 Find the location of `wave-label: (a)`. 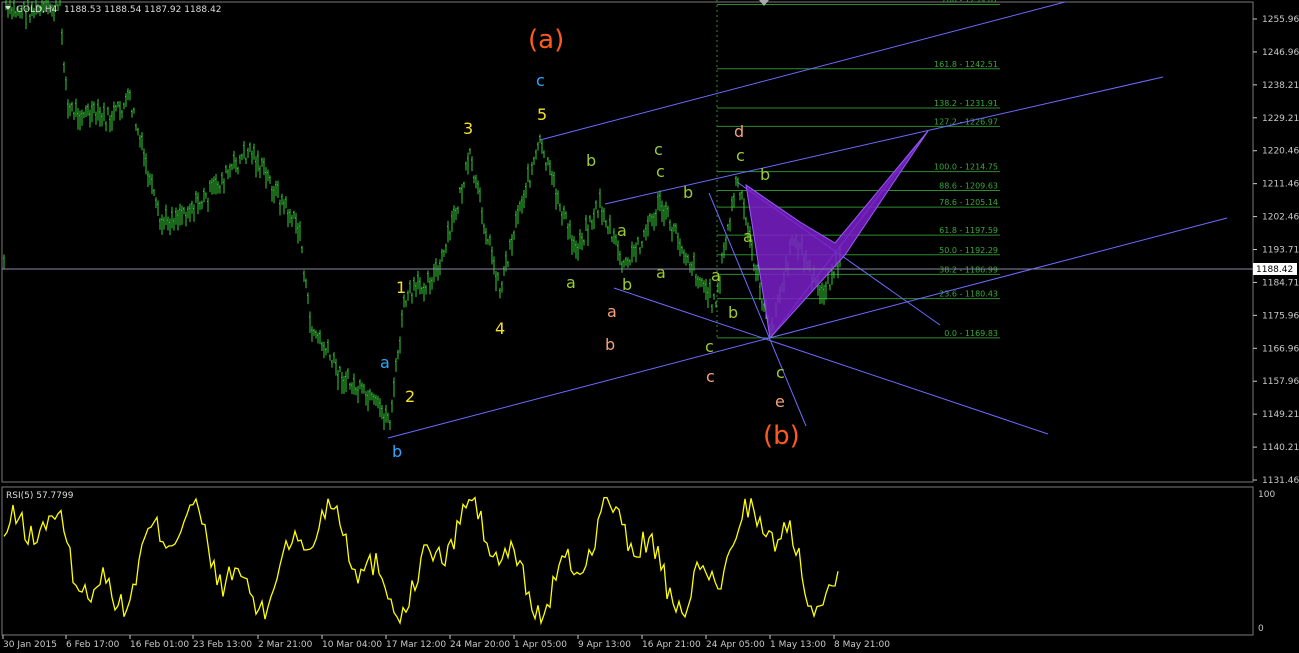

wave-label: (a) is located at coordinates (546, 40).